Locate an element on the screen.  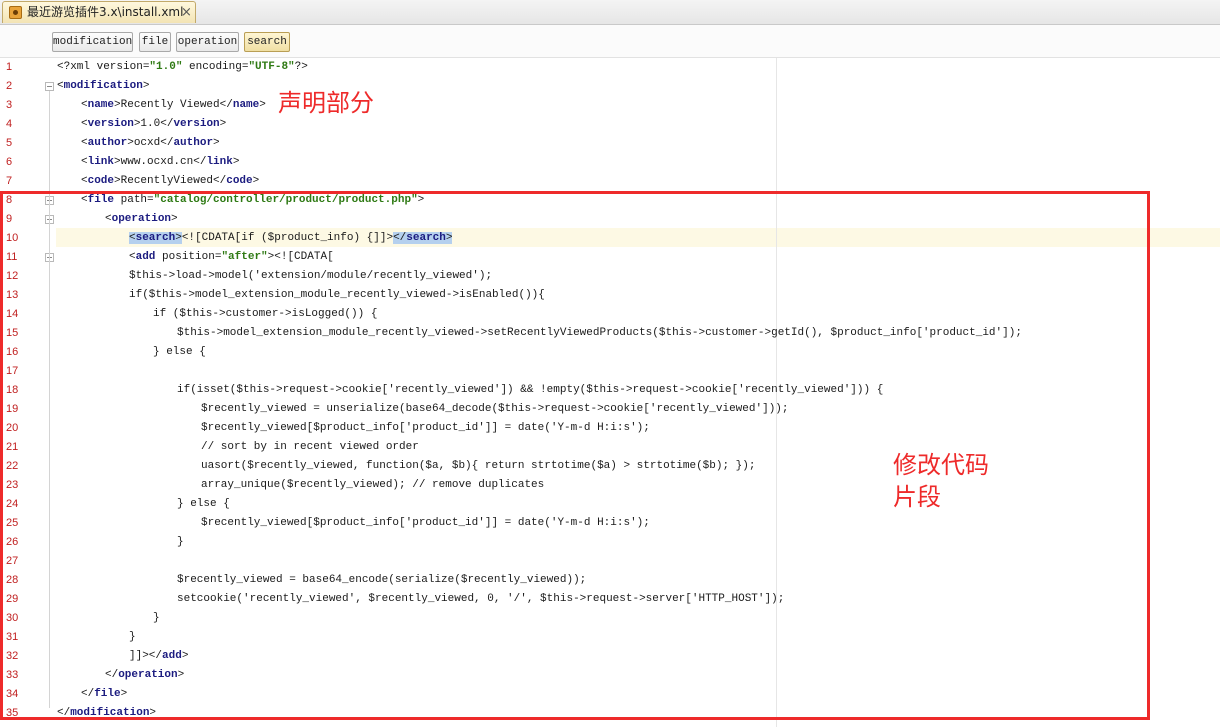
code-token: >1.0</ is located at coordinates (153, 124).